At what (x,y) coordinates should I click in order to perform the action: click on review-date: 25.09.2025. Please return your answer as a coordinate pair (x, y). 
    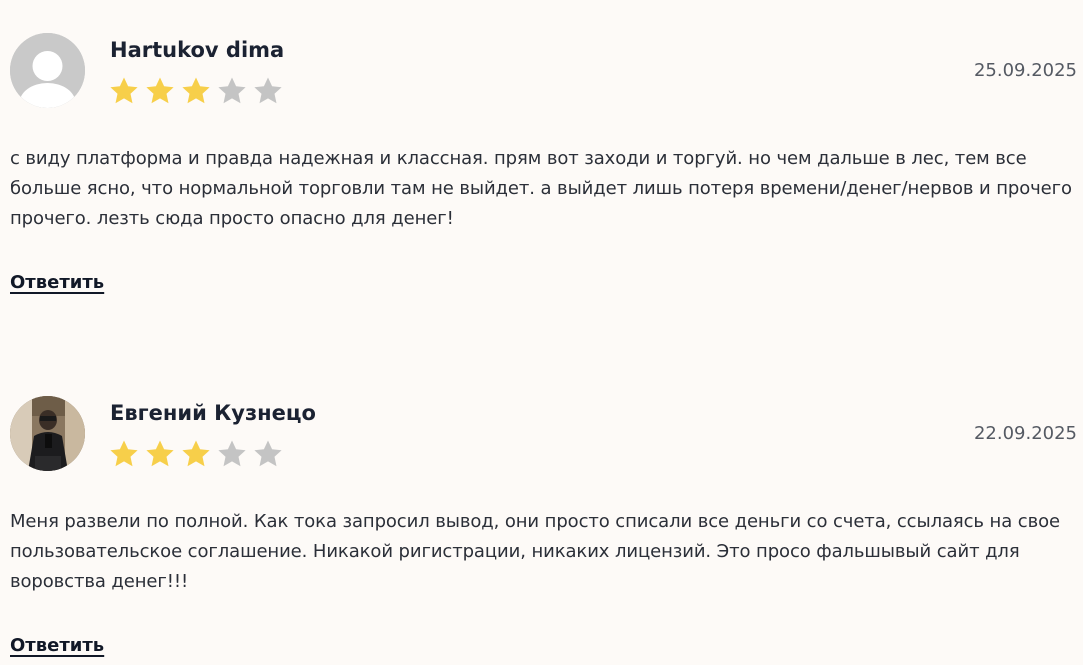
    Looking at the image, I should click on (1025, 70).